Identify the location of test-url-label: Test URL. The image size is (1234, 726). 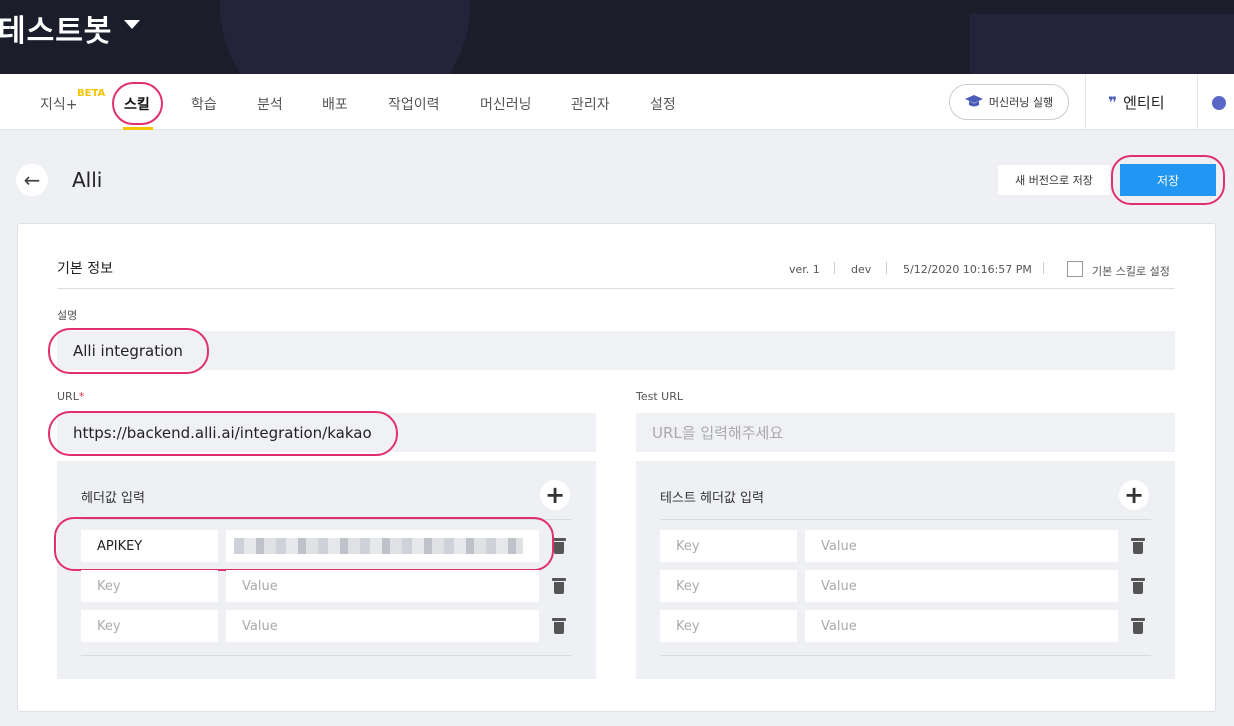
(659, 396).